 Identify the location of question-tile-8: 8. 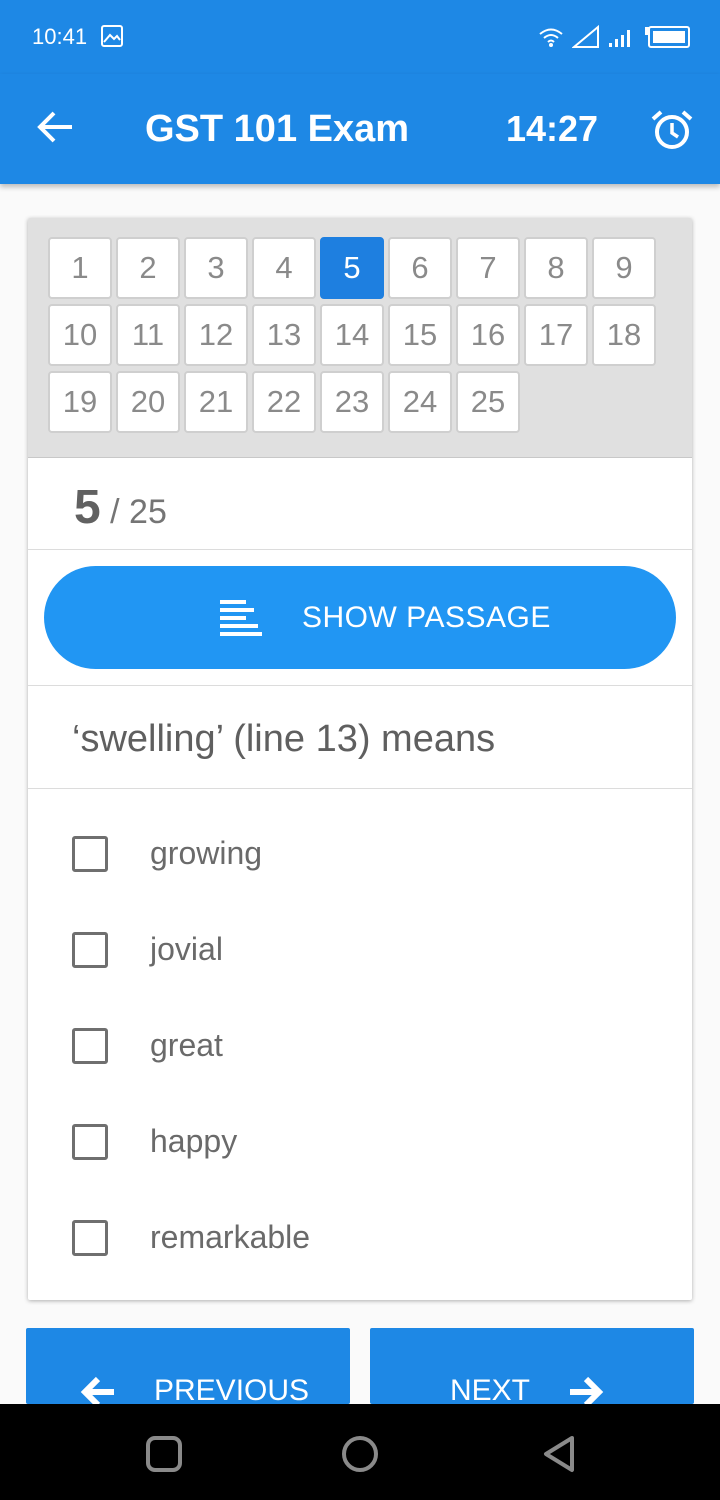
(556, 268).